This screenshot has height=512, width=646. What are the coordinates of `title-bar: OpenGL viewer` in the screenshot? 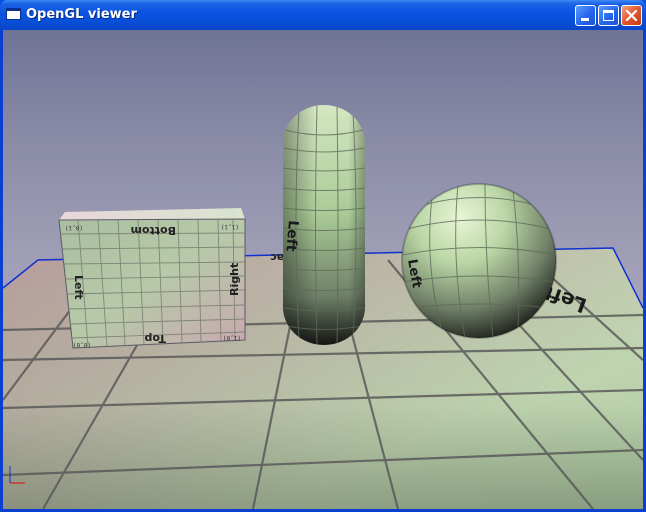 It's located at (323, 15).